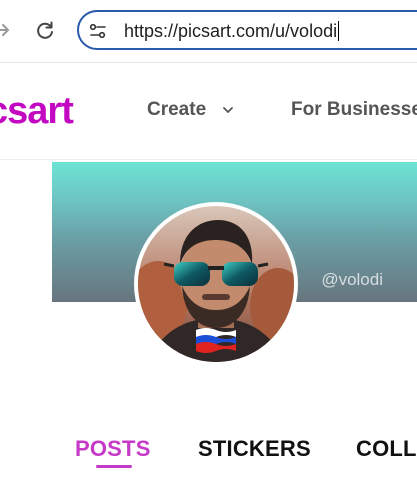 Image resolution: width=417 pixels, height=496 pixels. I want to click on nav-for-businesses: For Businesses, so click(354, 110).